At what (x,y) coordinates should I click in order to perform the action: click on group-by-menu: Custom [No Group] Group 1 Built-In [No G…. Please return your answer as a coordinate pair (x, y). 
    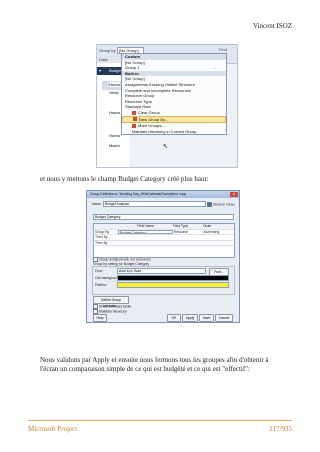
    Looking at the image, I should click on (174, 94).